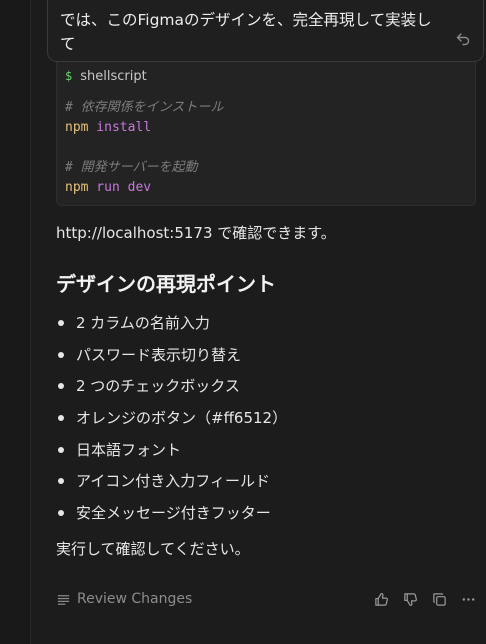 The height and width of the screenshot is (644, 486). Describe the element at coordinates (166, 284) in the screenshot. I see `section-heading: デザインの再現ポイント` at that location.